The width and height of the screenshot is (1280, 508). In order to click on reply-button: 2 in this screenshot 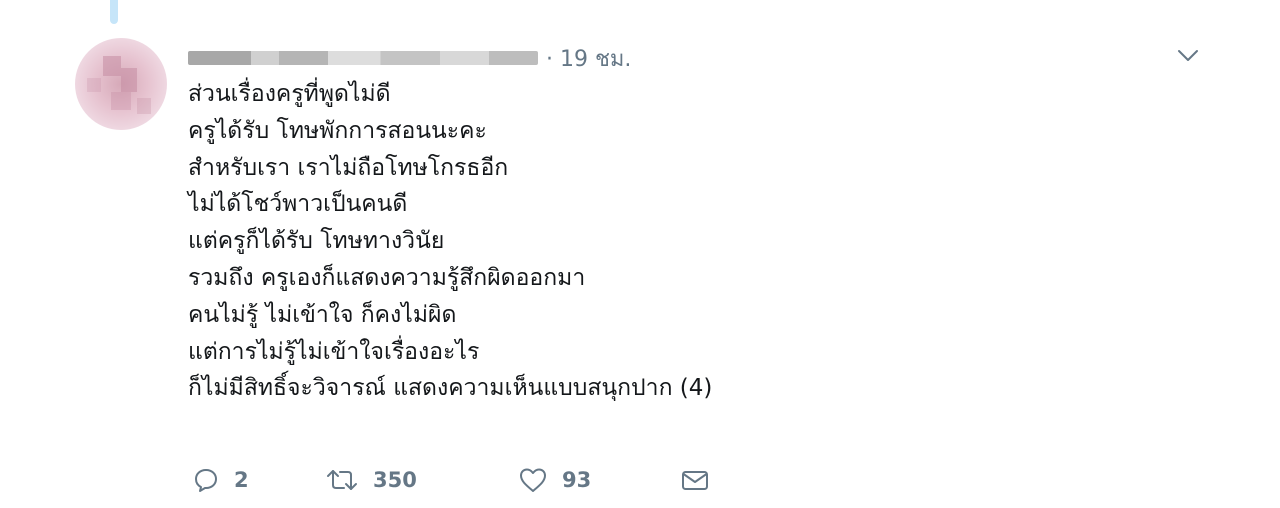, I will do `click(220, 480)`.